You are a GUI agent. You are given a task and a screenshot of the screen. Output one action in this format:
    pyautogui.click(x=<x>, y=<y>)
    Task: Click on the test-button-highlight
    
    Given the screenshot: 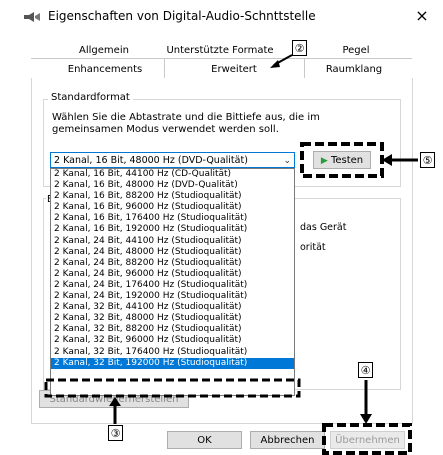 What is the action you would take?
    pyautogui.click(x=342, y=160)
    